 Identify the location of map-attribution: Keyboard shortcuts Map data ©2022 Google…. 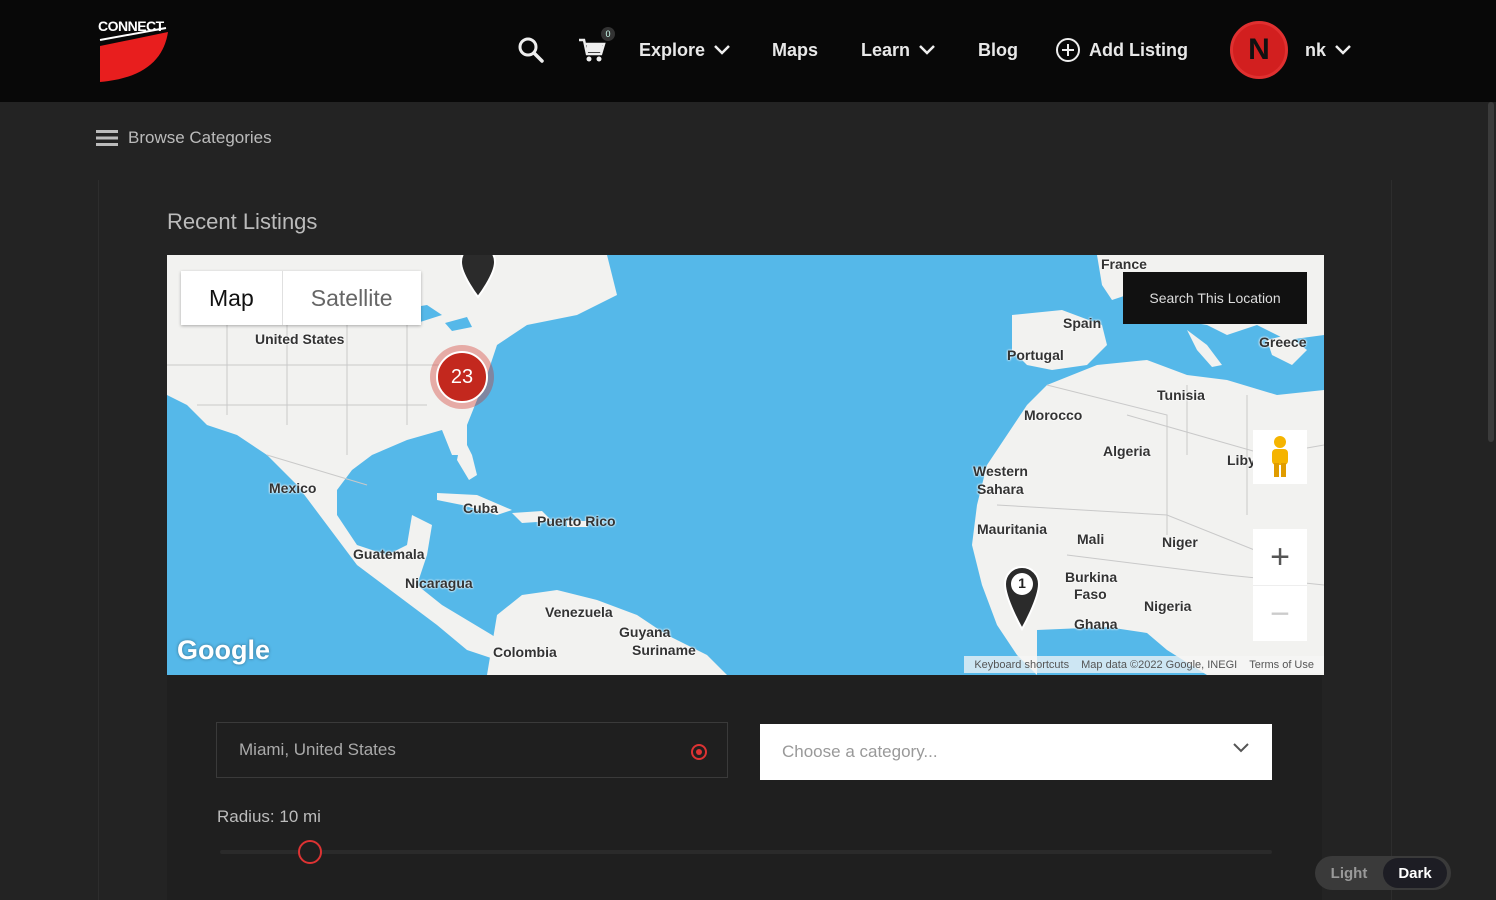
(1144, 664).